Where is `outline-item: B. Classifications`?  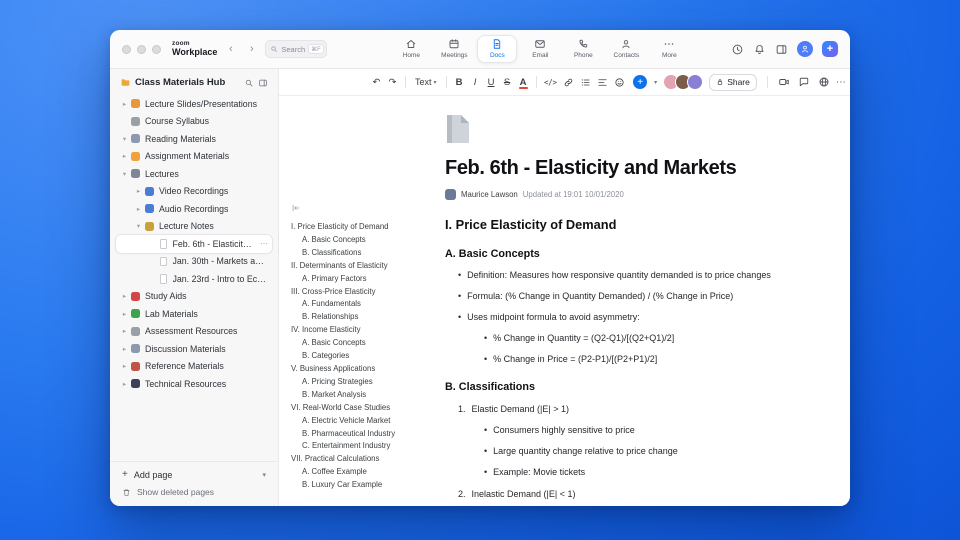 outline-item: B. Classifications is located at coordinates (362, 253).